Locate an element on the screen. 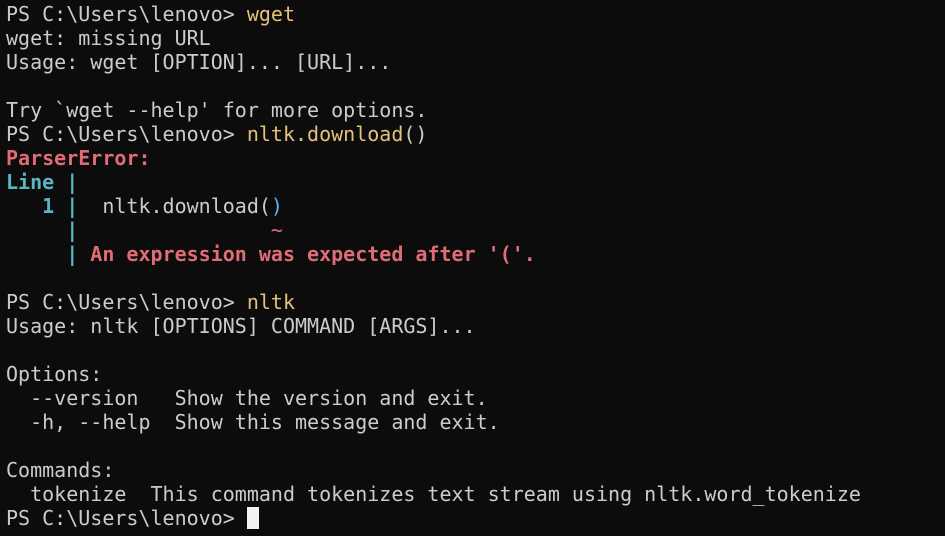  parser-error-label: ParserError: is located at coordinates (78, 158).